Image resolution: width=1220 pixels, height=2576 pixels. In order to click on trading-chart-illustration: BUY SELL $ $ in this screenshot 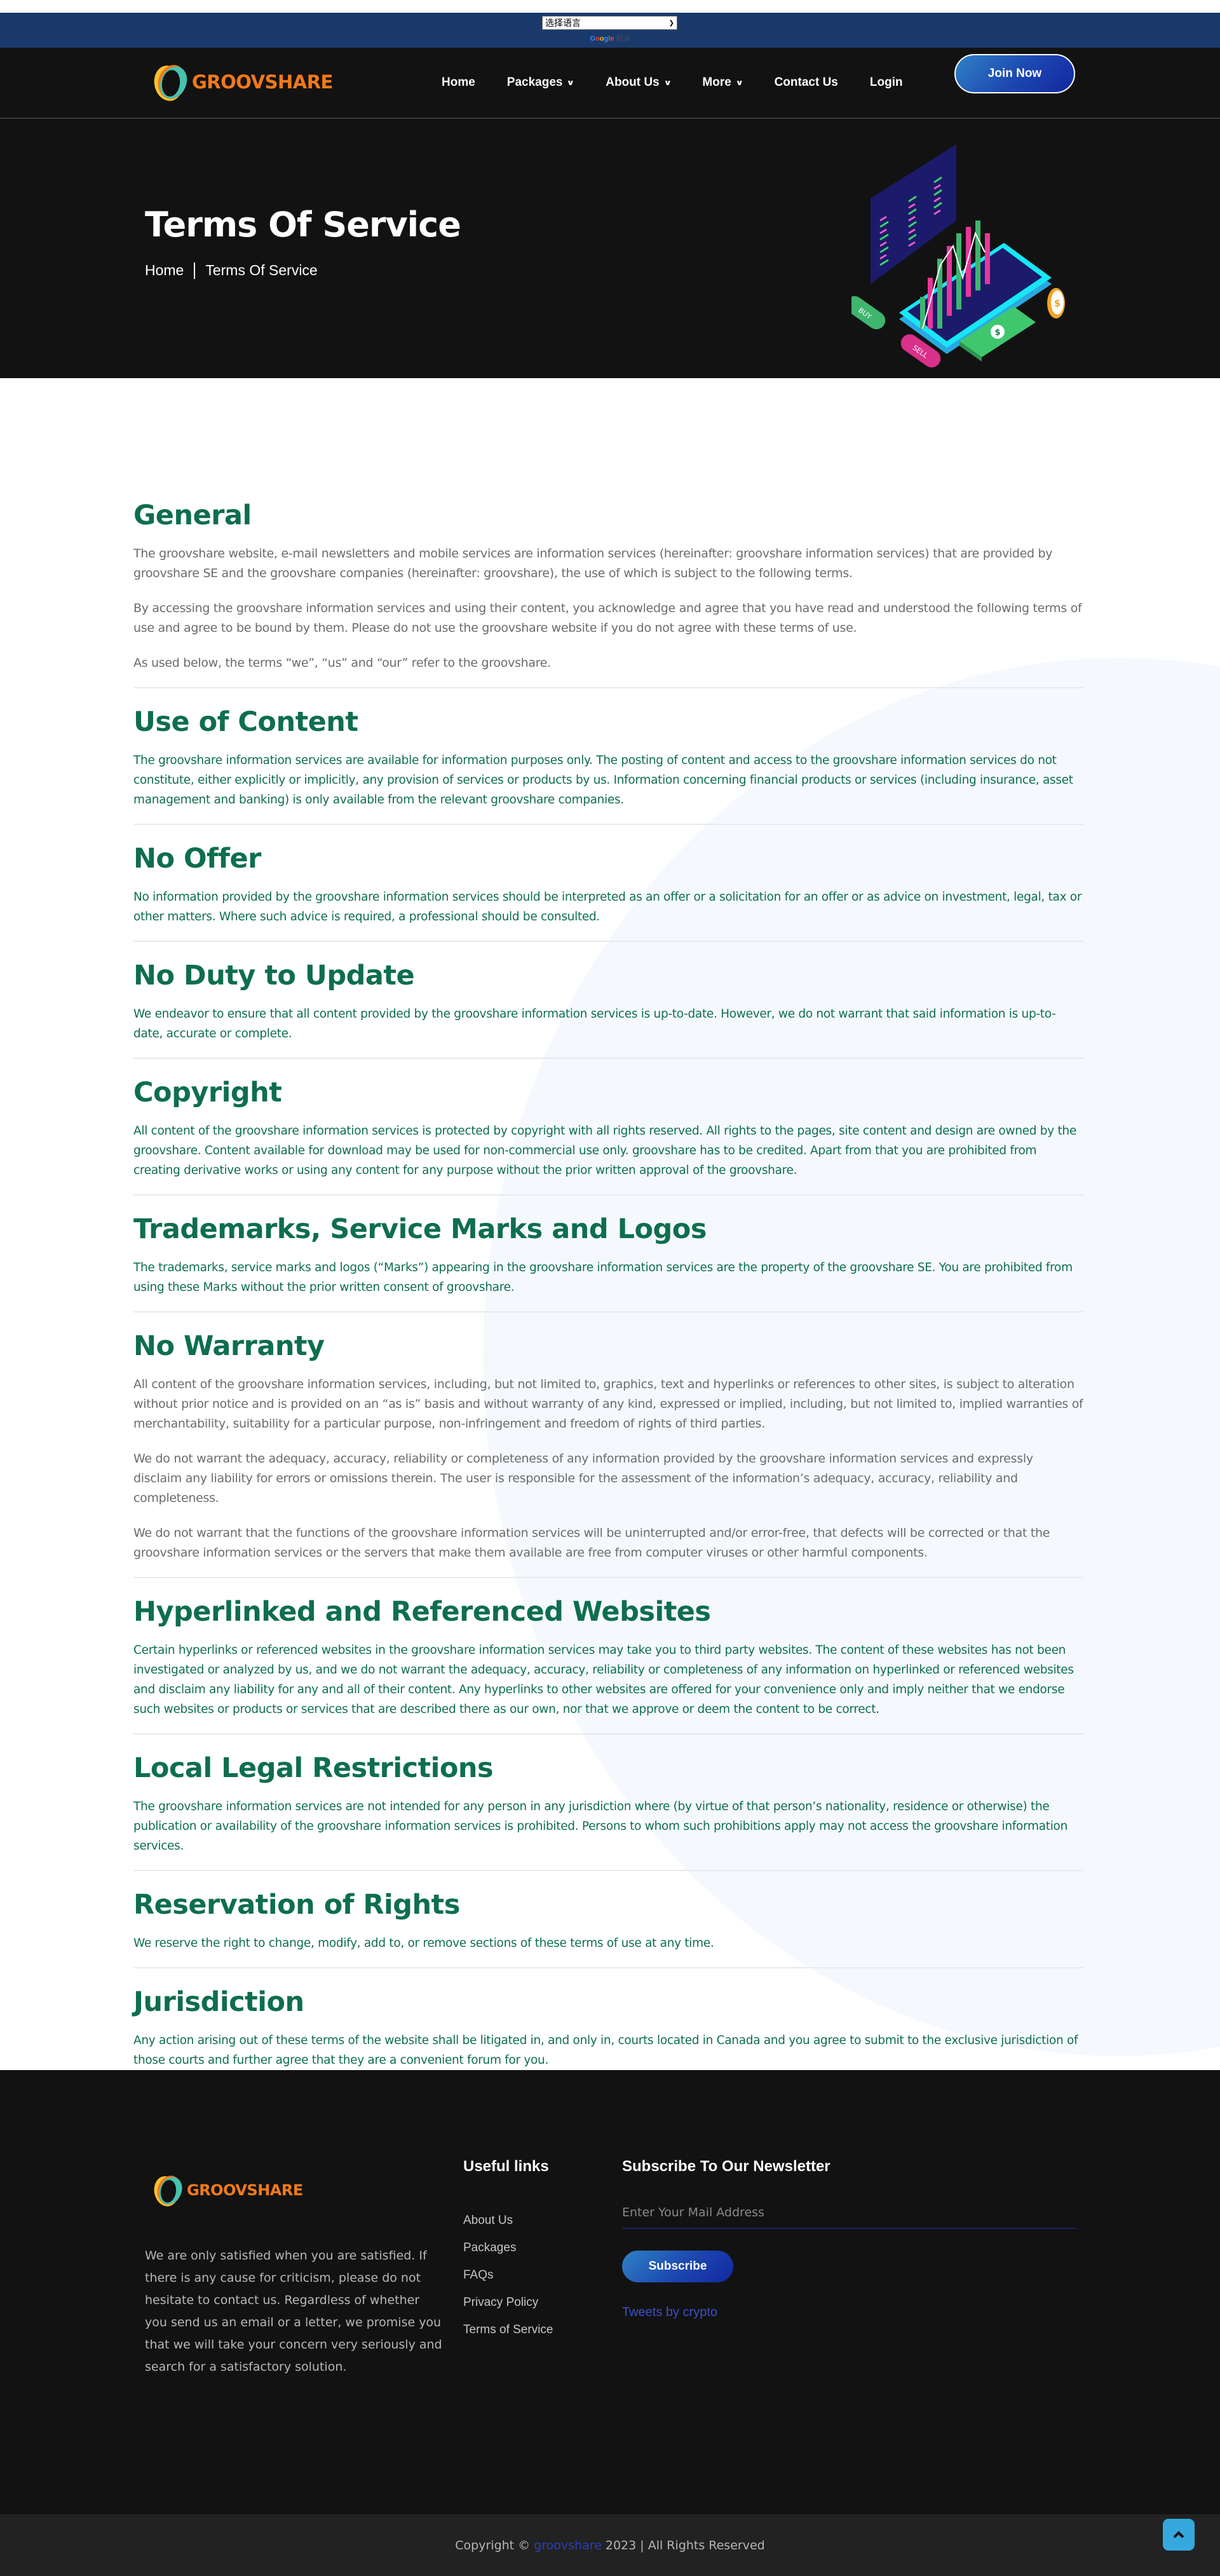, I will do `click(958, 256)`.